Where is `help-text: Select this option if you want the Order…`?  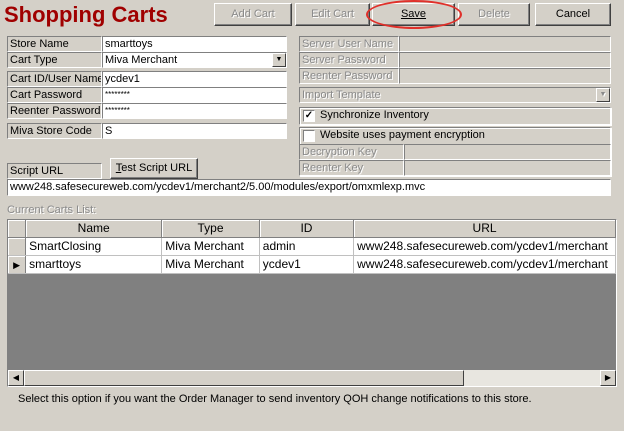 help-text: Select this option if you want the Order… is located at coordinates (275, 399).